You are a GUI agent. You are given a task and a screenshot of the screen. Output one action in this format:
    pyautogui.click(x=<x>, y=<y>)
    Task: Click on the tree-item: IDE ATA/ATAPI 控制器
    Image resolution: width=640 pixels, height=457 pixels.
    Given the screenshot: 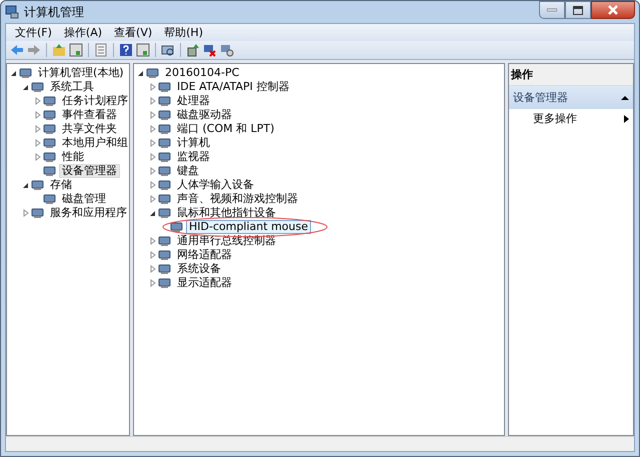 What is the action you would take?
    pyautogui.click(x=233, y=87)
    